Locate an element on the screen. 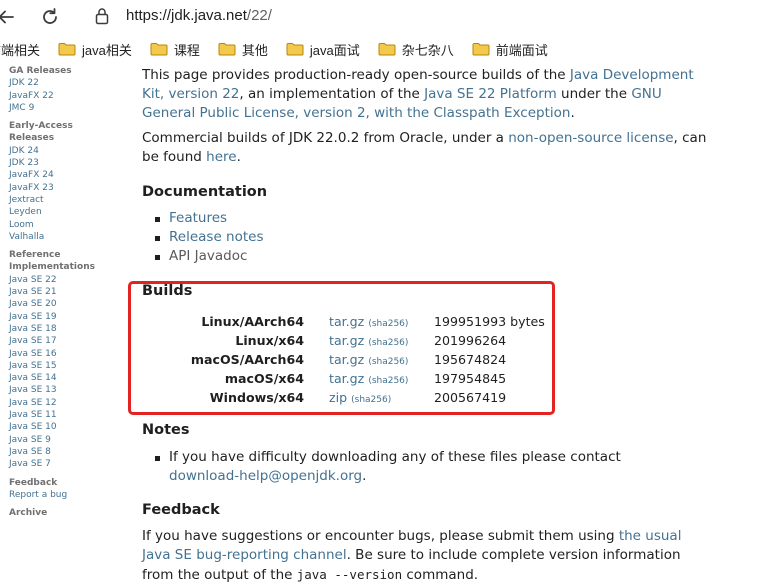 This screenshot has width=770, height=585. reload-icon is located at coordinates (50, 16).